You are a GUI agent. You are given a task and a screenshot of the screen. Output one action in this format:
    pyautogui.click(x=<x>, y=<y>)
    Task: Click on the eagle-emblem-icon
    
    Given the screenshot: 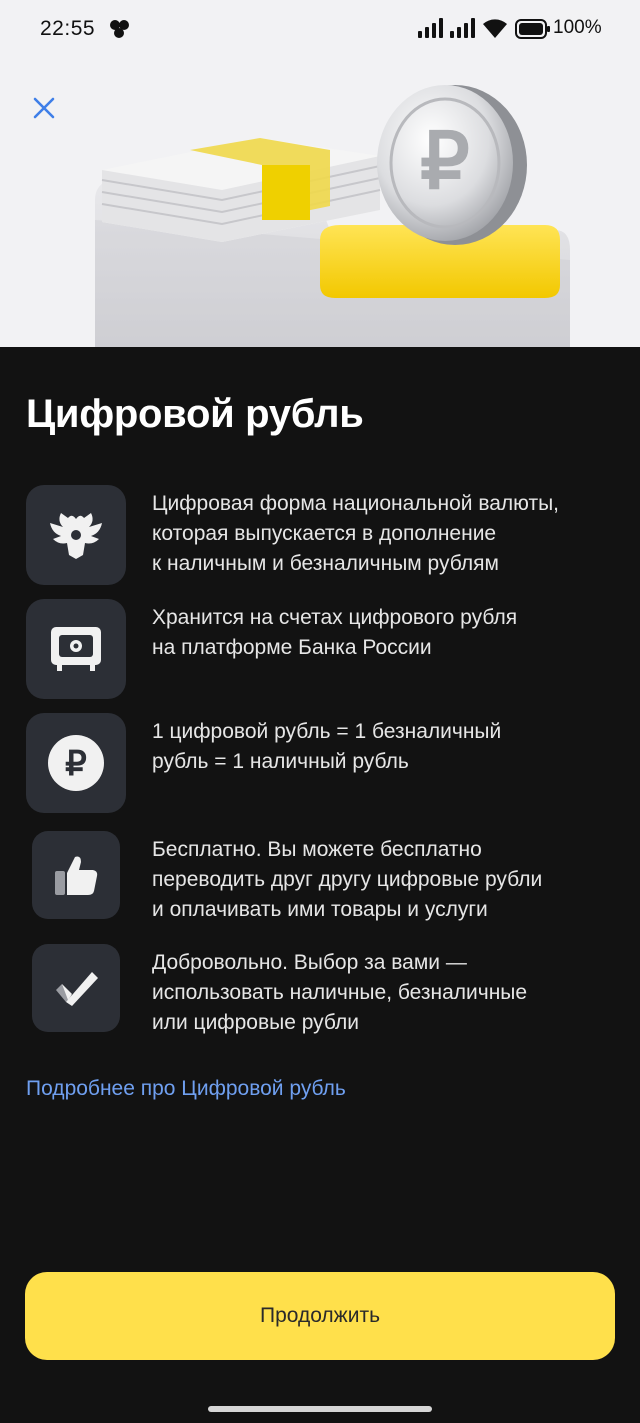 What is the action you would take?
    pyautogui.click(x=76, y=536)
    